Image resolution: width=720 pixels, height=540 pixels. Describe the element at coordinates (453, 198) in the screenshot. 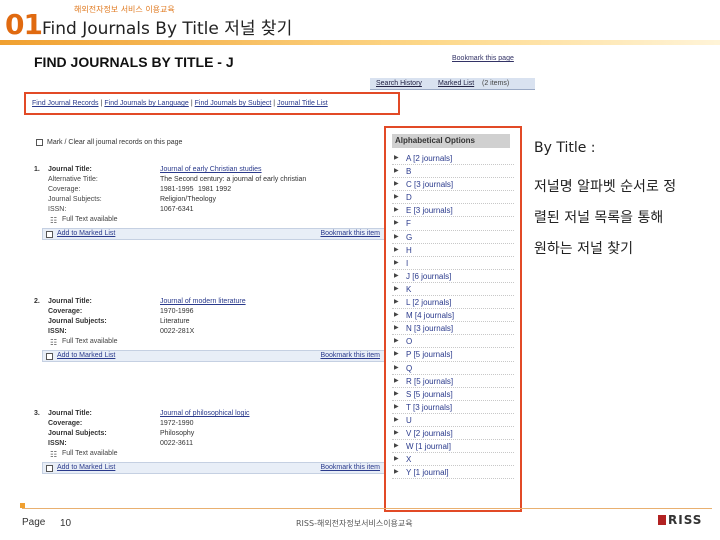

I see `alpha-item-d: ▶ D` at that location.